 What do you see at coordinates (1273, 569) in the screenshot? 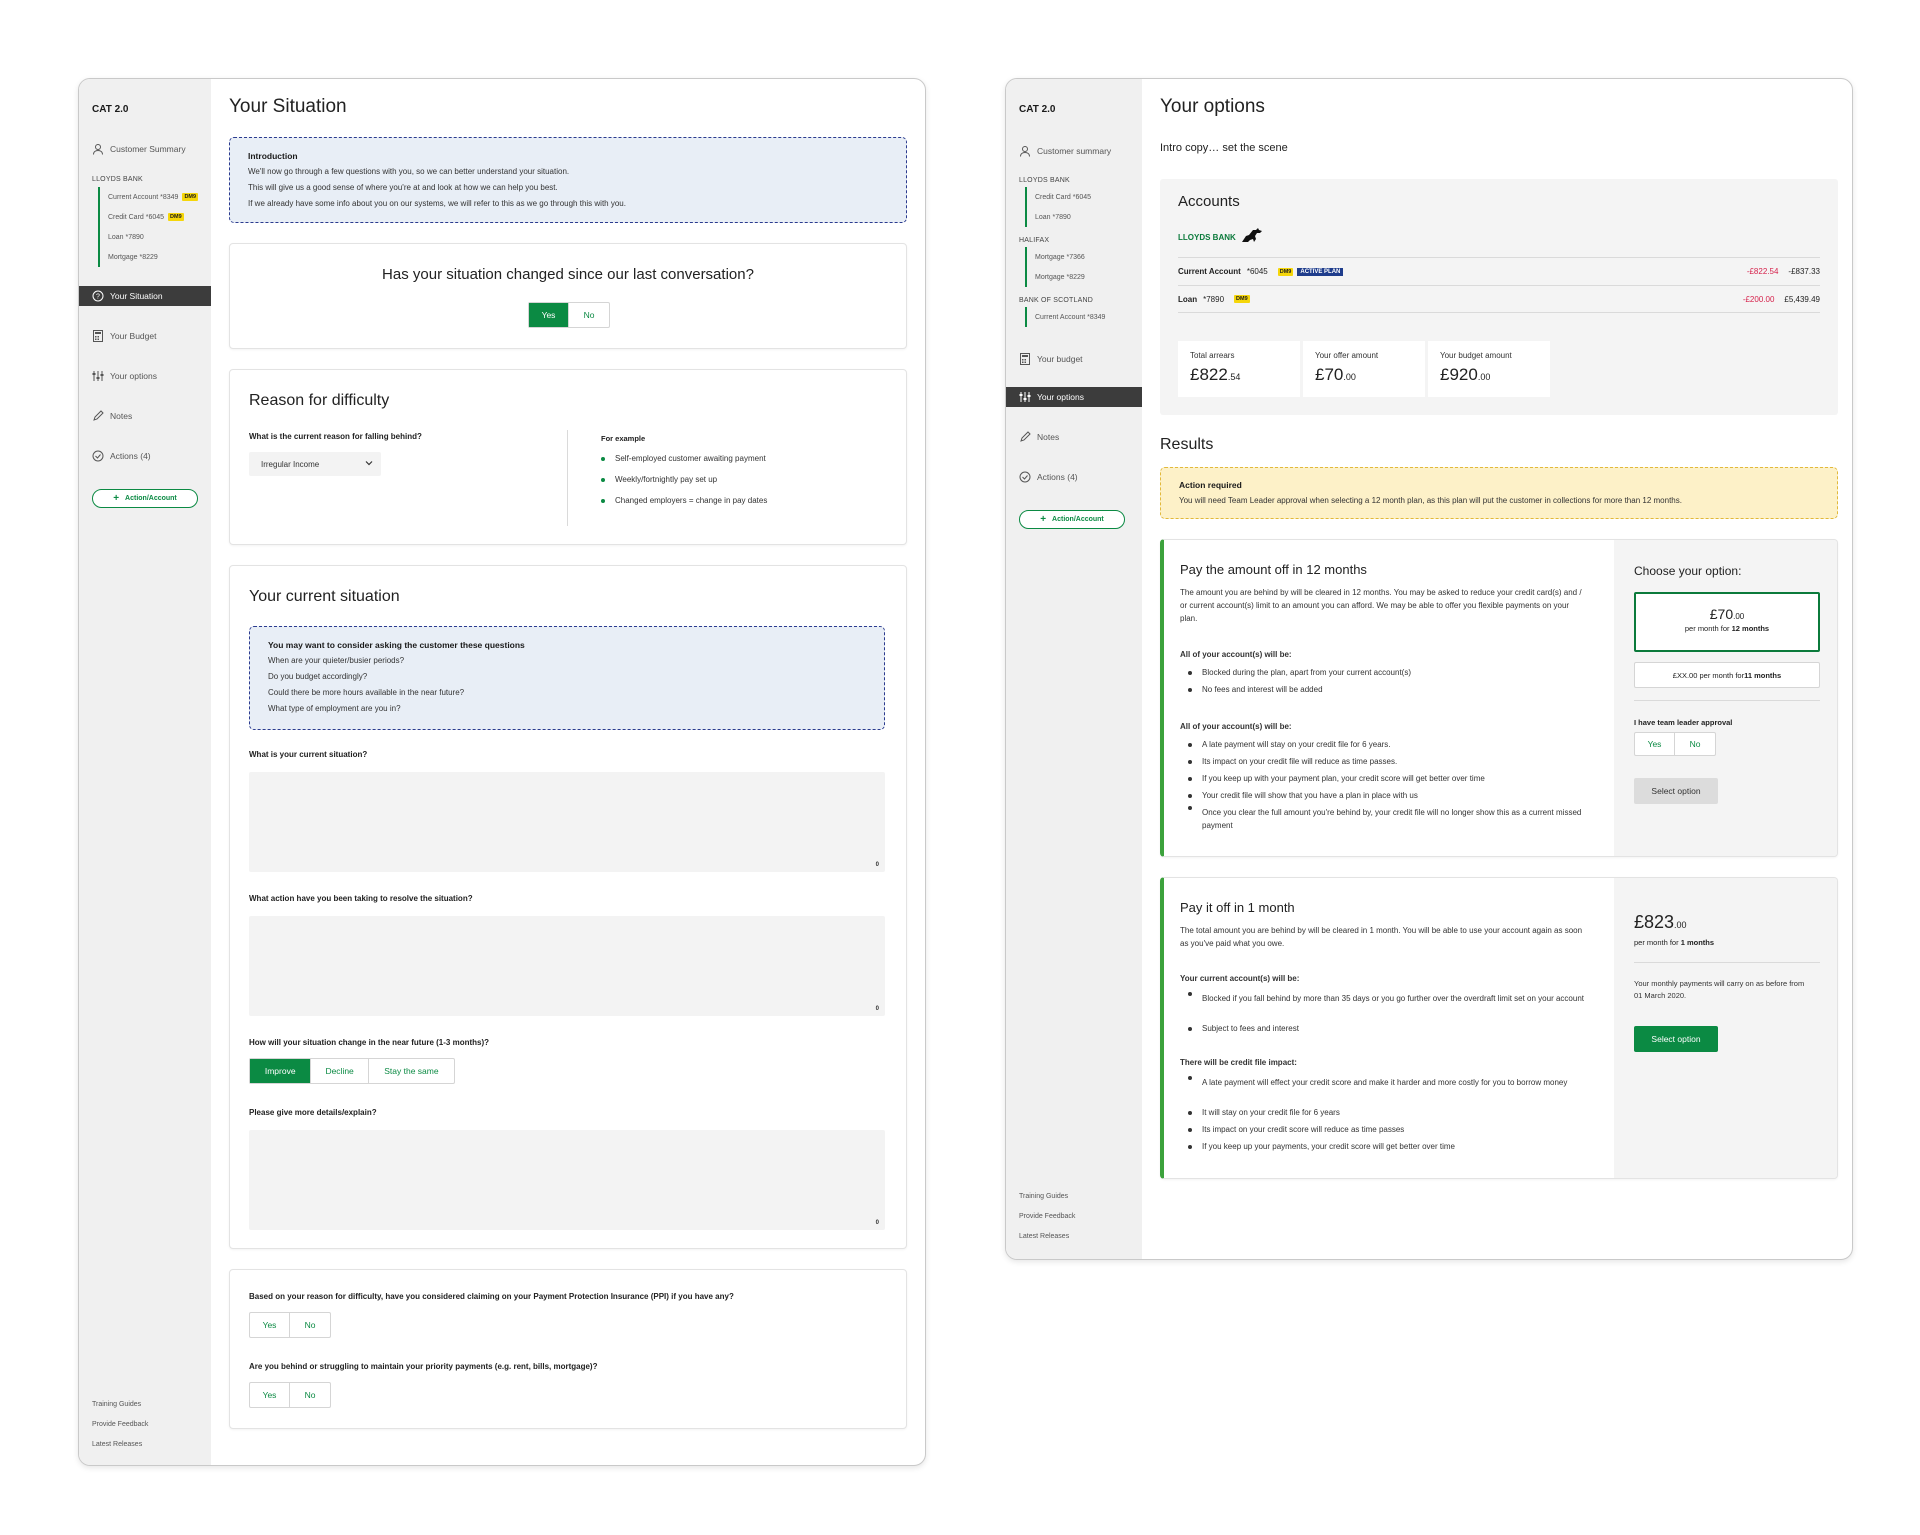
I see `option-title: Pay the amount off in 12 months` at bounding box center [1273, 569].